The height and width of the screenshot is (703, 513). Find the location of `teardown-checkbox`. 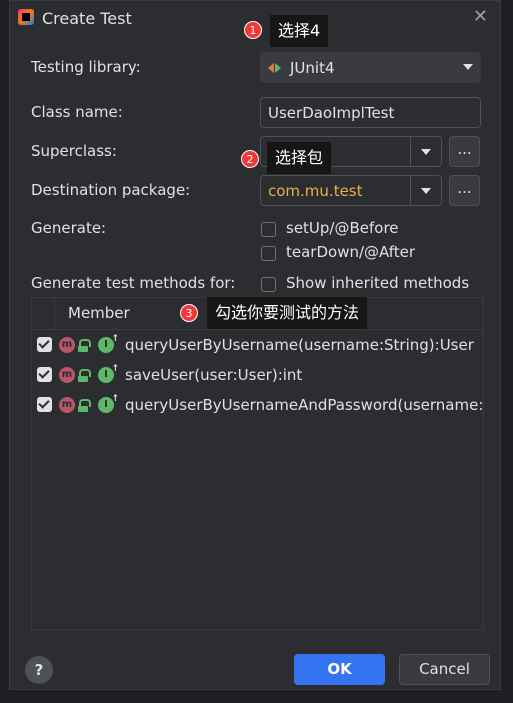

teardown-checkbox is located at coordinates (268, 253).